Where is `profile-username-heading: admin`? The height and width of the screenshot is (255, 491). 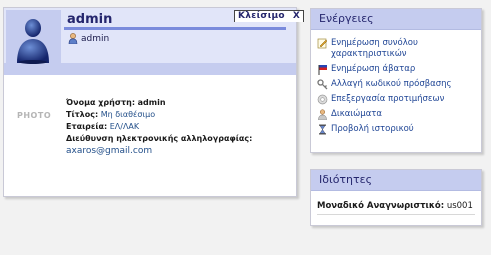 profile-username-heading: admin is located at coordinates (90, 19).